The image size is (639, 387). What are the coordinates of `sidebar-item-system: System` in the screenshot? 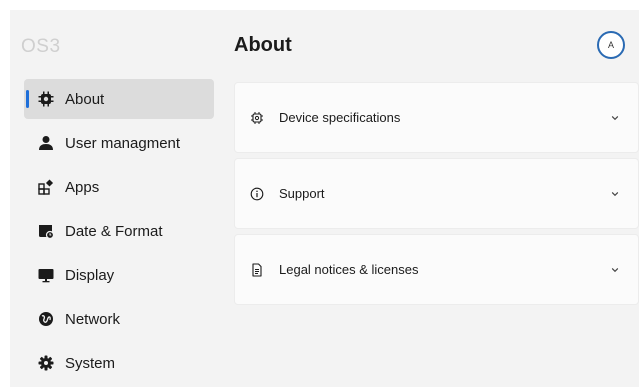 It's located at (119, 363).